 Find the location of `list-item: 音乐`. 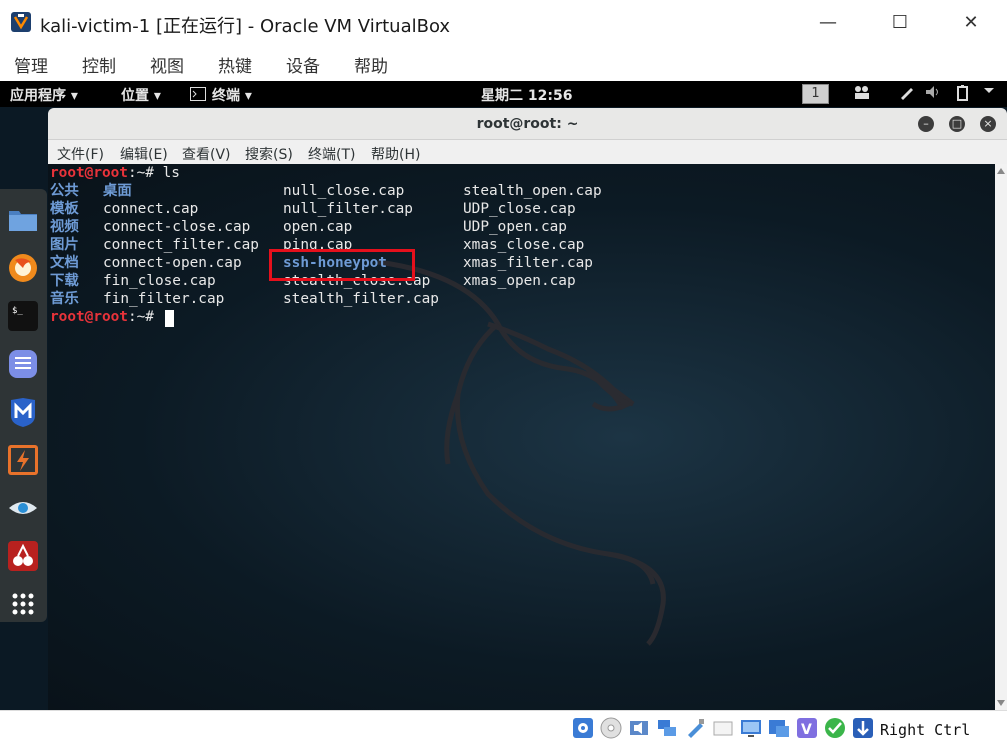

list-item: 音乐 is located at coordinates (64, 299).